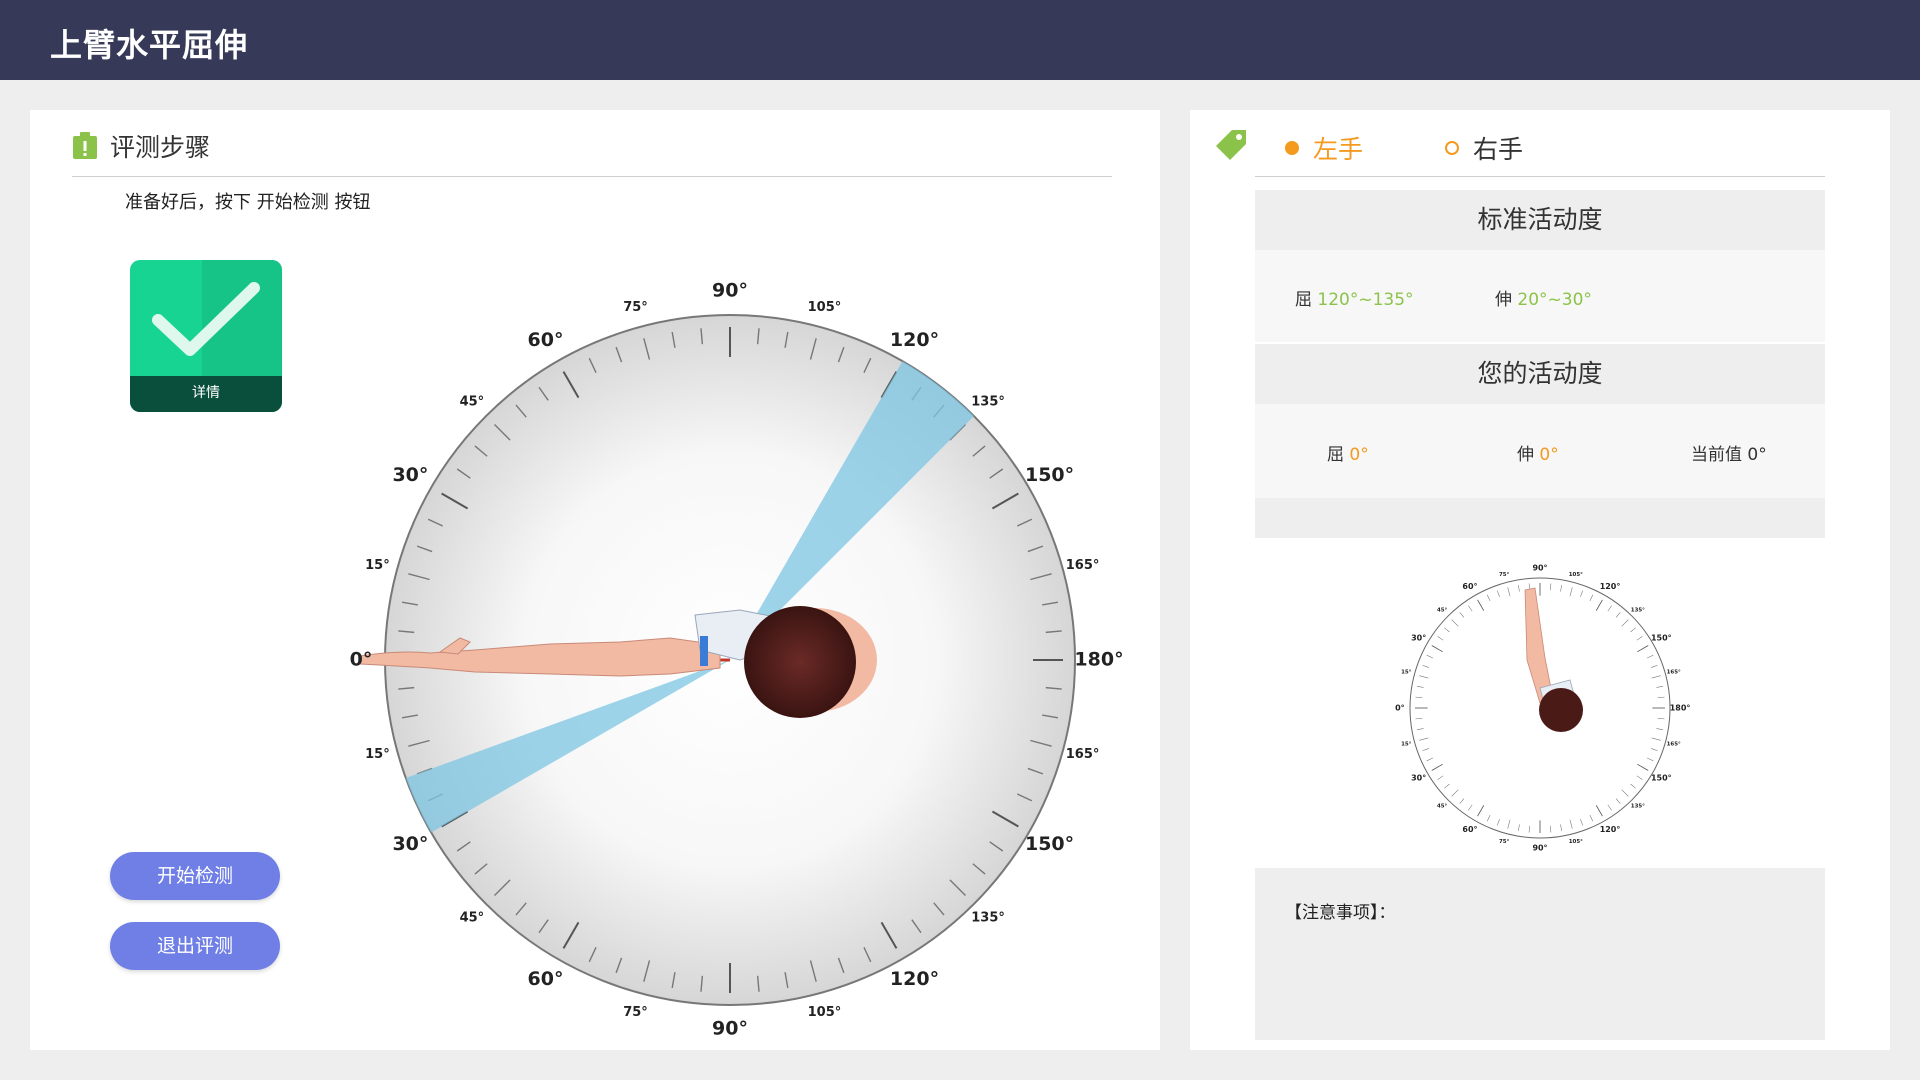 This screenshot has height=1080, width=1920. What do you see at coordinates (1303, 300) in the screenshot?
I see `standard-flex-label: 屈` at bounding box center [1303, 300].